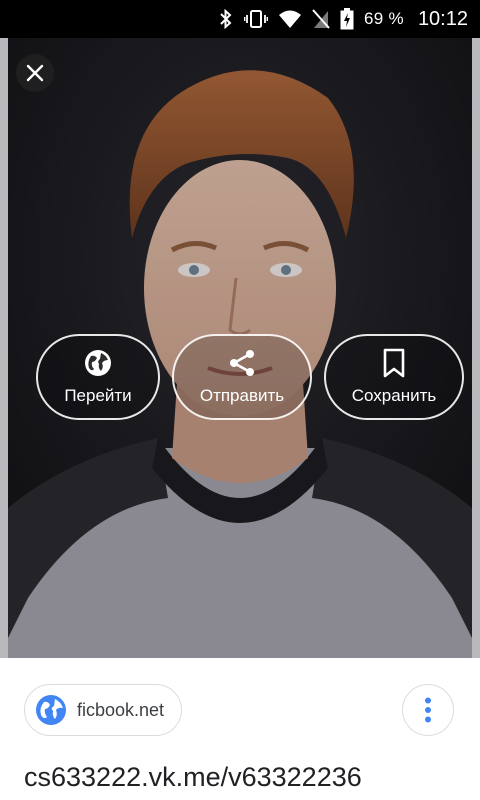 The width and height of the screenshot is (480, 800). What do you see at coordinates (476, 348) in the screenshot?
I see `image-edge-right` at bounding box center [476, 348].